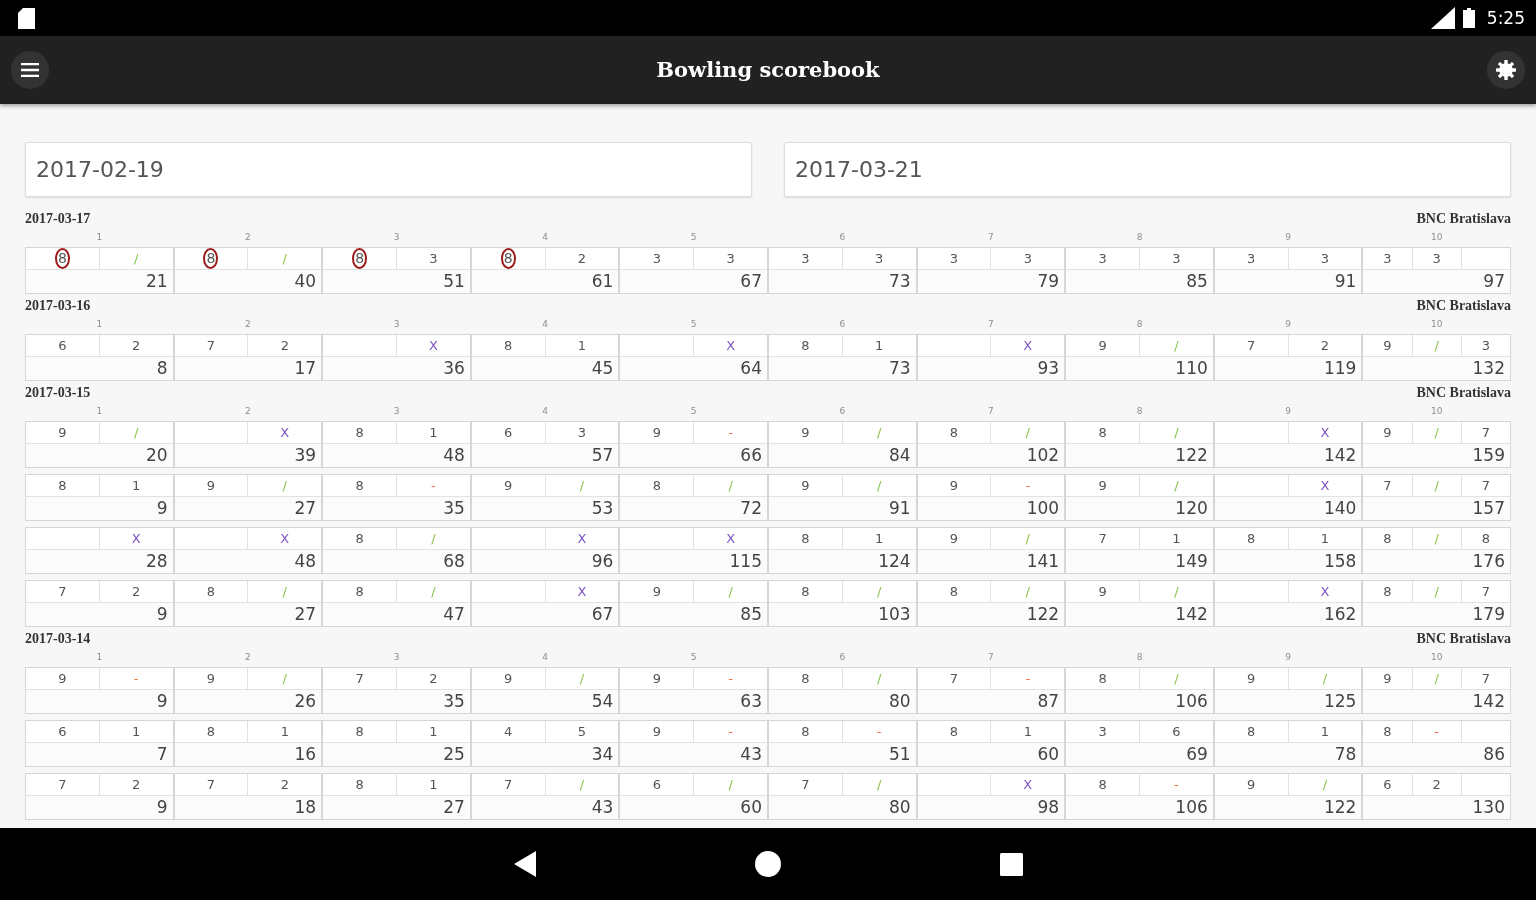  I want to click on settings-icon, so click(1506, 70).